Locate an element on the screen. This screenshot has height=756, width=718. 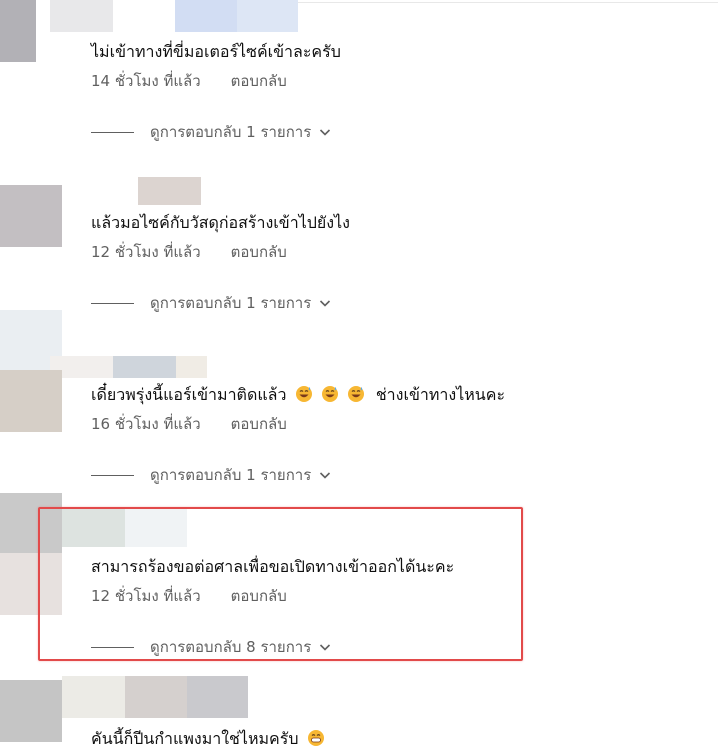
comment-text-continued: ช่างเข้าทางไหนคะ is located at coordinates (440, 394).